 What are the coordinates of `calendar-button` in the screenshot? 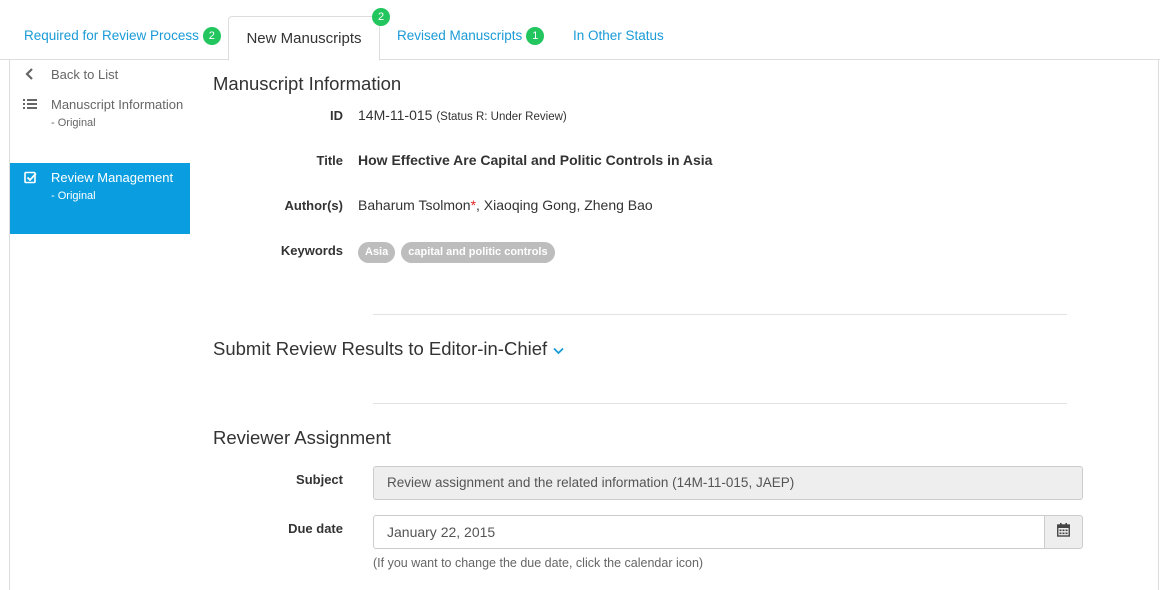 It's located at (1063, 532).